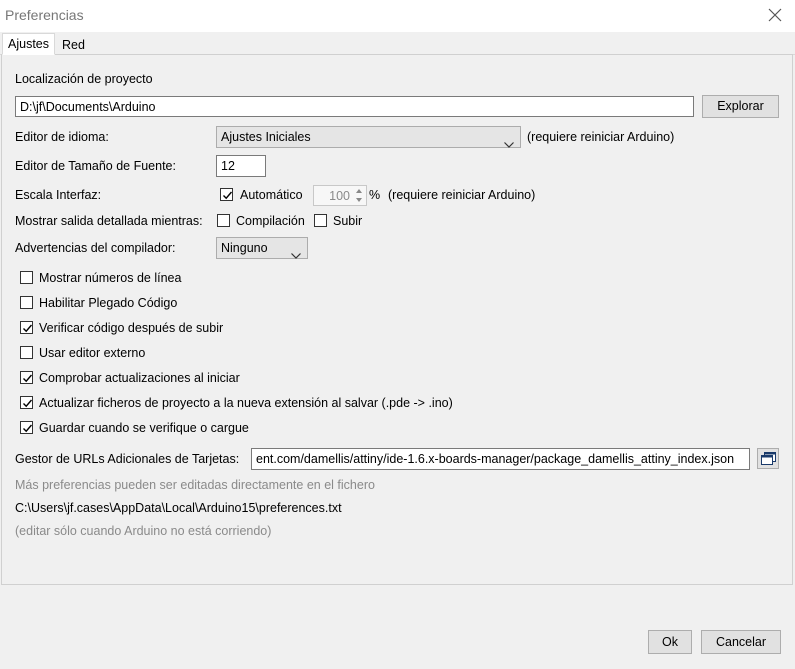 The height and width of the screenshot is (669, 795). I want to click on verbose-compile-checkbox, so click(223, 220).